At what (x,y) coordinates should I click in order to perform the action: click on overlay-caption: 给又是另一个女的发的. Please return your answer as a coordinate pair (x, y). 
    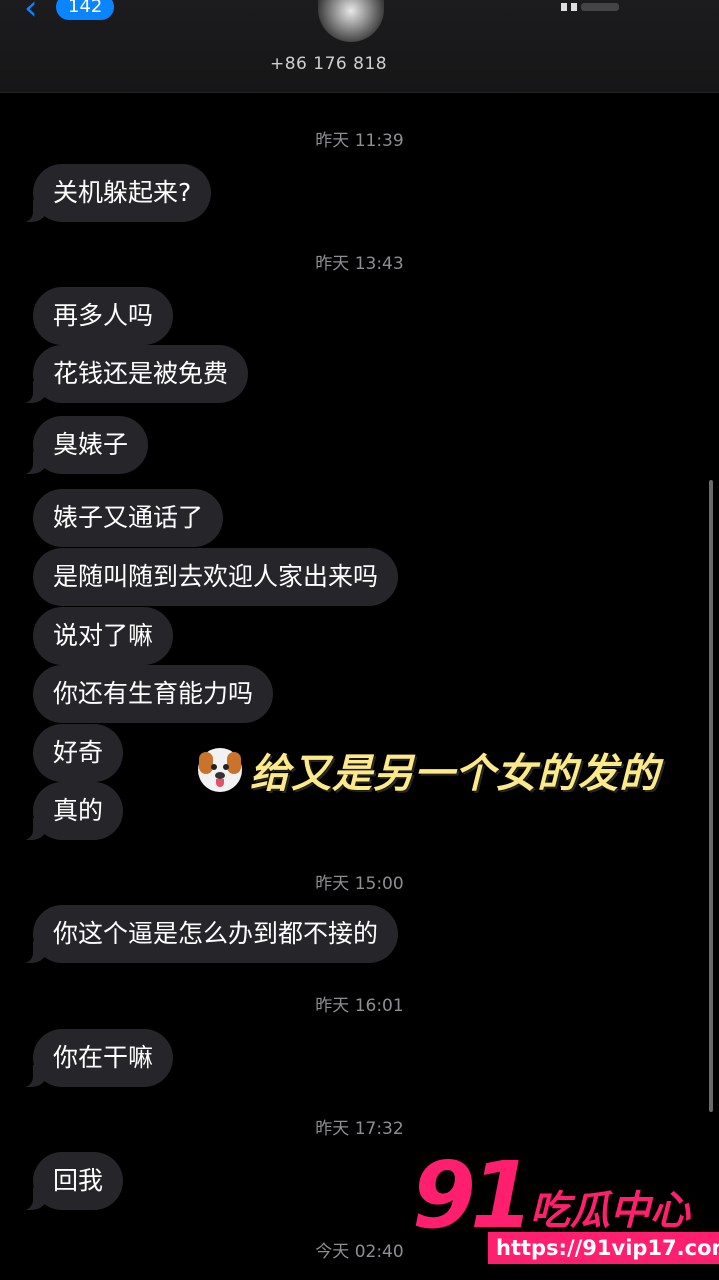
    Looking at the image, I should click on (429, 770).